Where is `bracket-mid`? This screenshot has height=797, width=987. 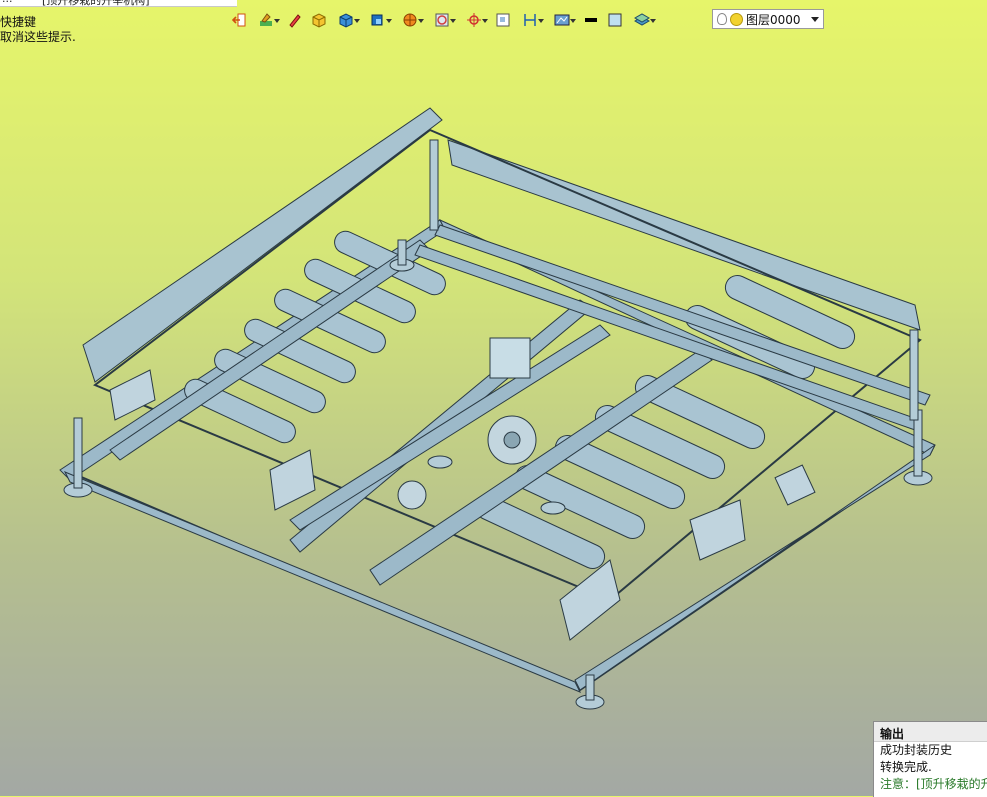 bracket-mid is located at coordinates (292, 480).